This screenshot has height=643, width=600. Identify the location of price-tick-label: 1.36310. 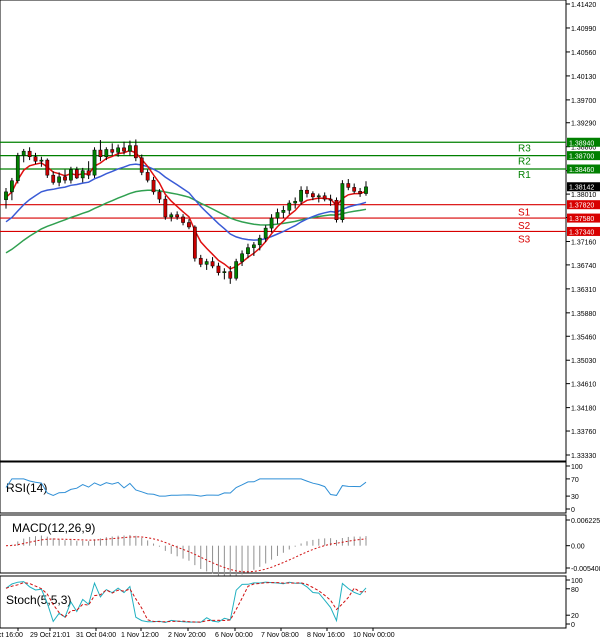
(583, 290).